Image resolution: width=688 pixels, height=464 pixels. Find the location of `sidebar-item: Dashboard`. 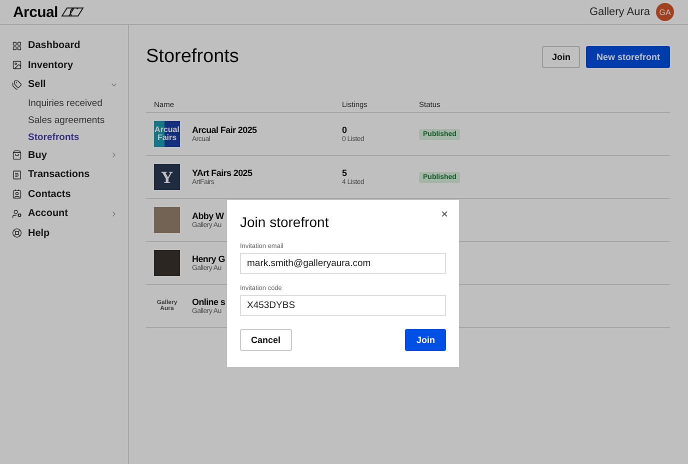

sidebar-item: Dashboard is located at coordinates (65, 46).